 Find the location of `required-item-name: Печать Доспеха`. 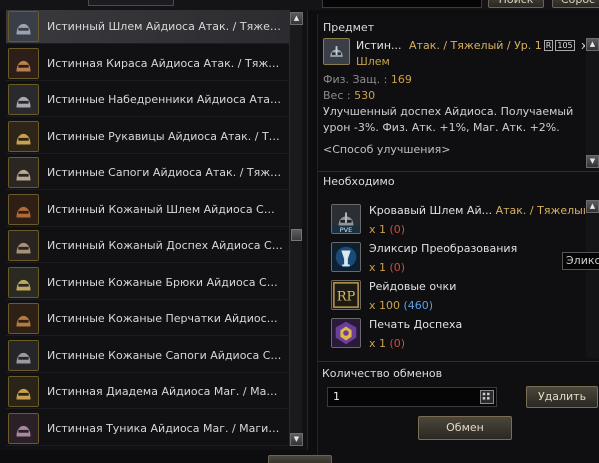

required-item-name: Печать Доспеха is located at coordinates (416, 324).